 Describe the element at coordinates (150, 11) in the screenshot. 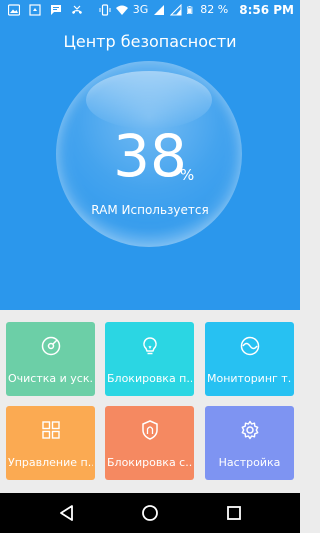

I see `status-bar: 3G 82 % 8:56 PM` at that location.